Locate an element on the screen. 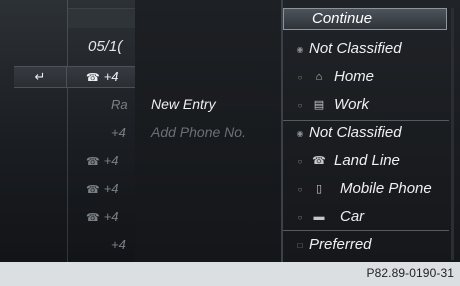 This screenshot has height=286, width=460. landline-icon: ☎ is located at coordinates (319, 161).